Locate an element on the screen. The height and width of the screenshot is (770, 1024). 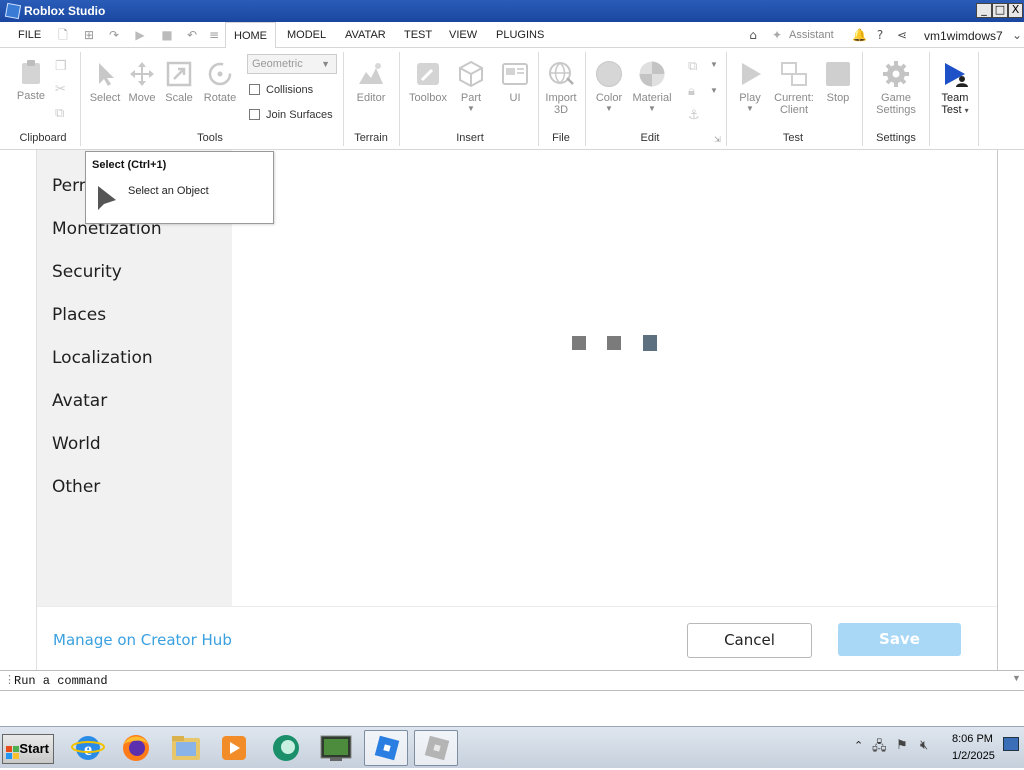
tab-file: FILE is located at coordinates (29, 35).